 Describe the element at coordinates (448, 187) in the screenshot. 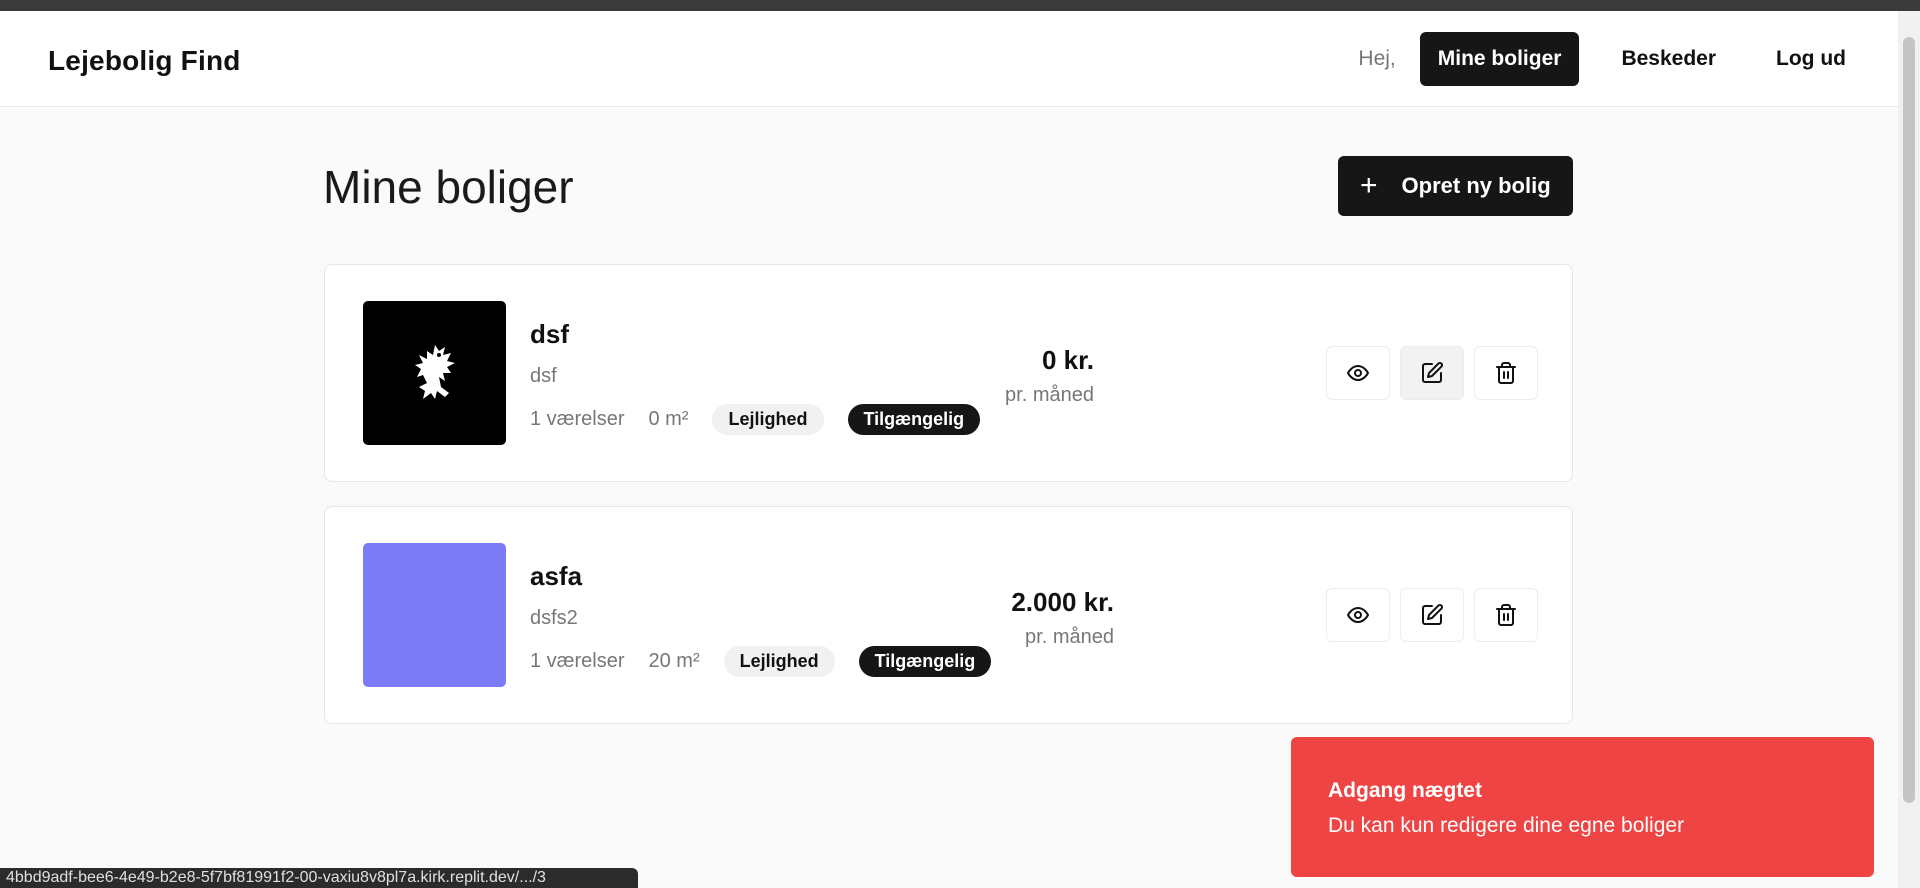

I see `page-title: Mine boliger` at that location.